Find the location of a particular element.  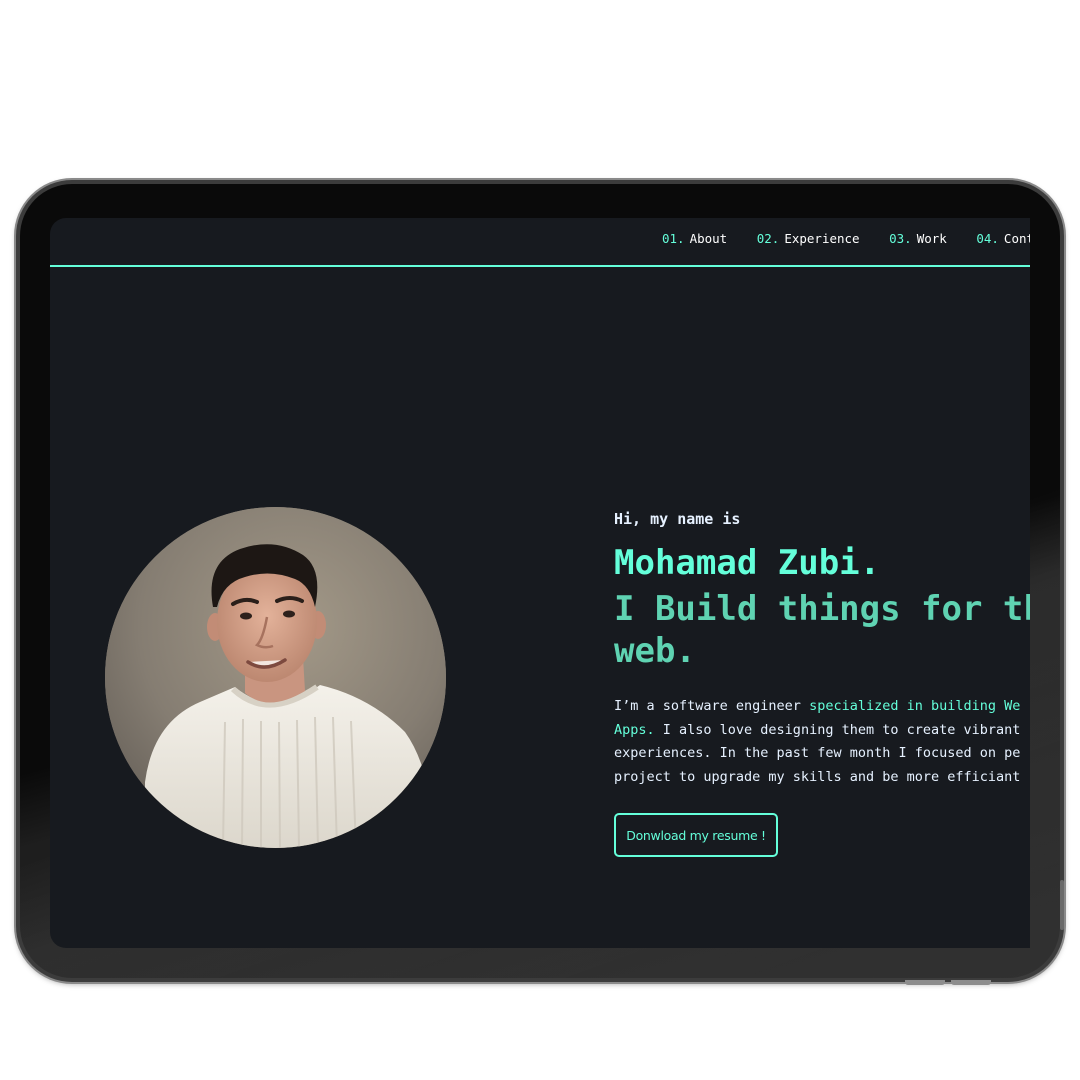

bio-highlight: Apps. is located at coordinates (634, 729).